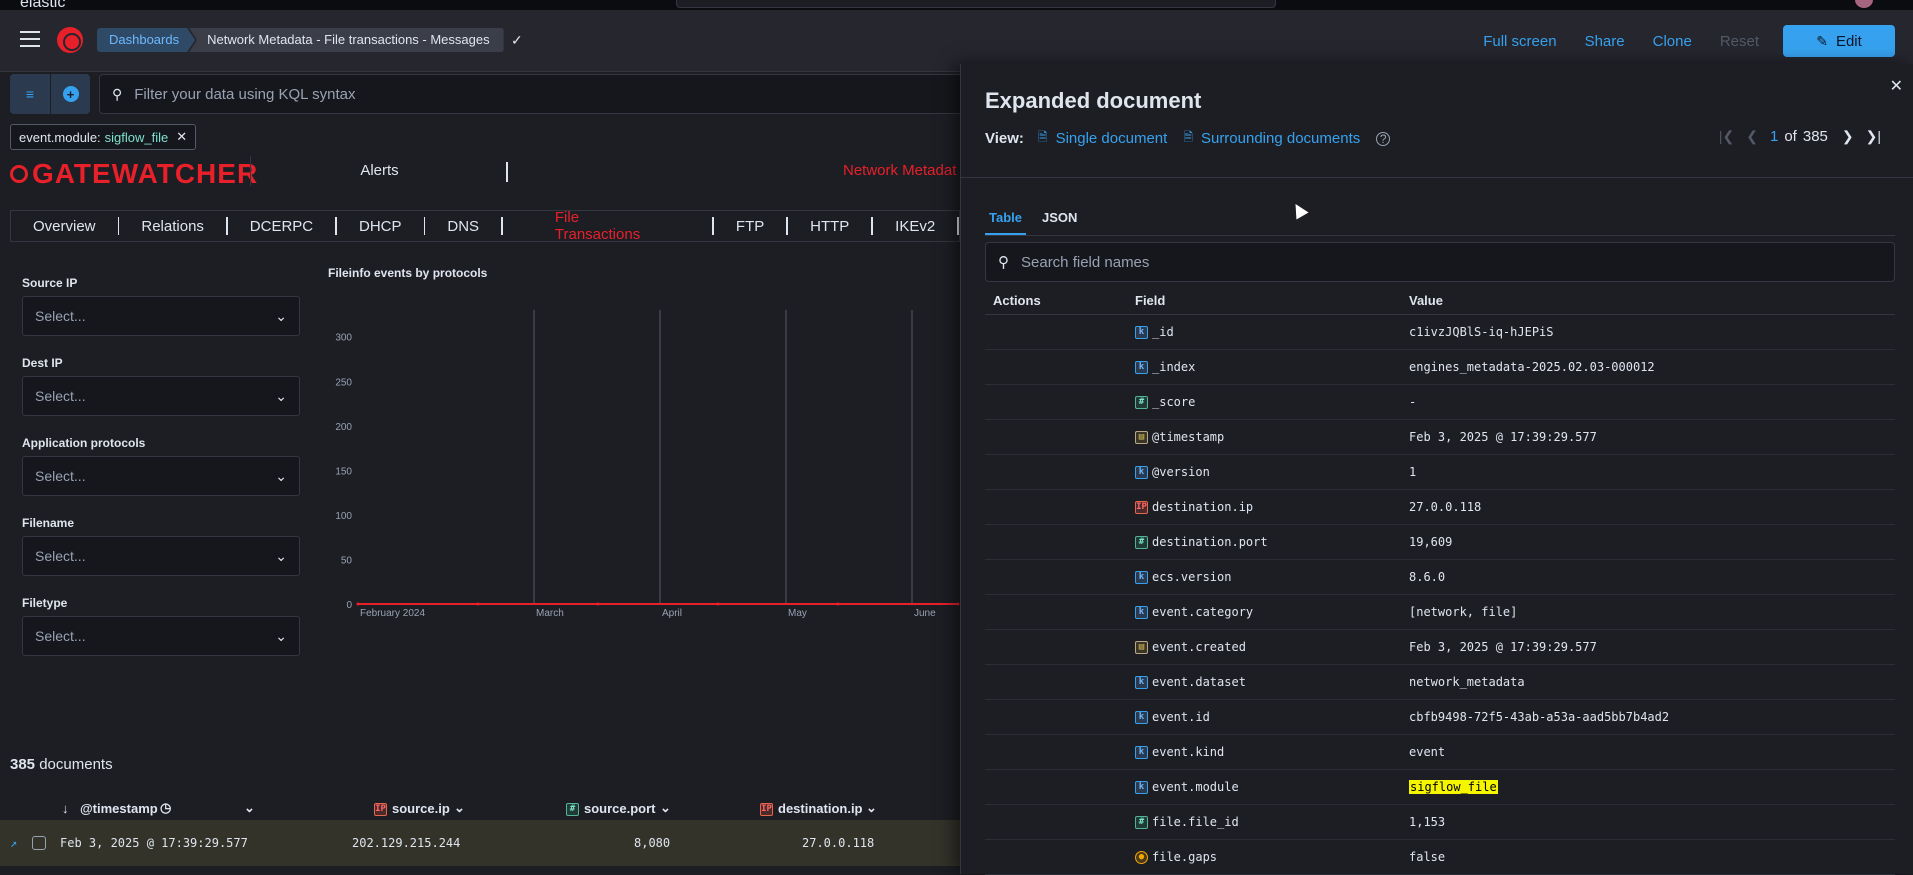  What do you see at coordinates (463, 226) in the screenshot?
I see `tab-dns: DNS` at bounding box center [463, 226].